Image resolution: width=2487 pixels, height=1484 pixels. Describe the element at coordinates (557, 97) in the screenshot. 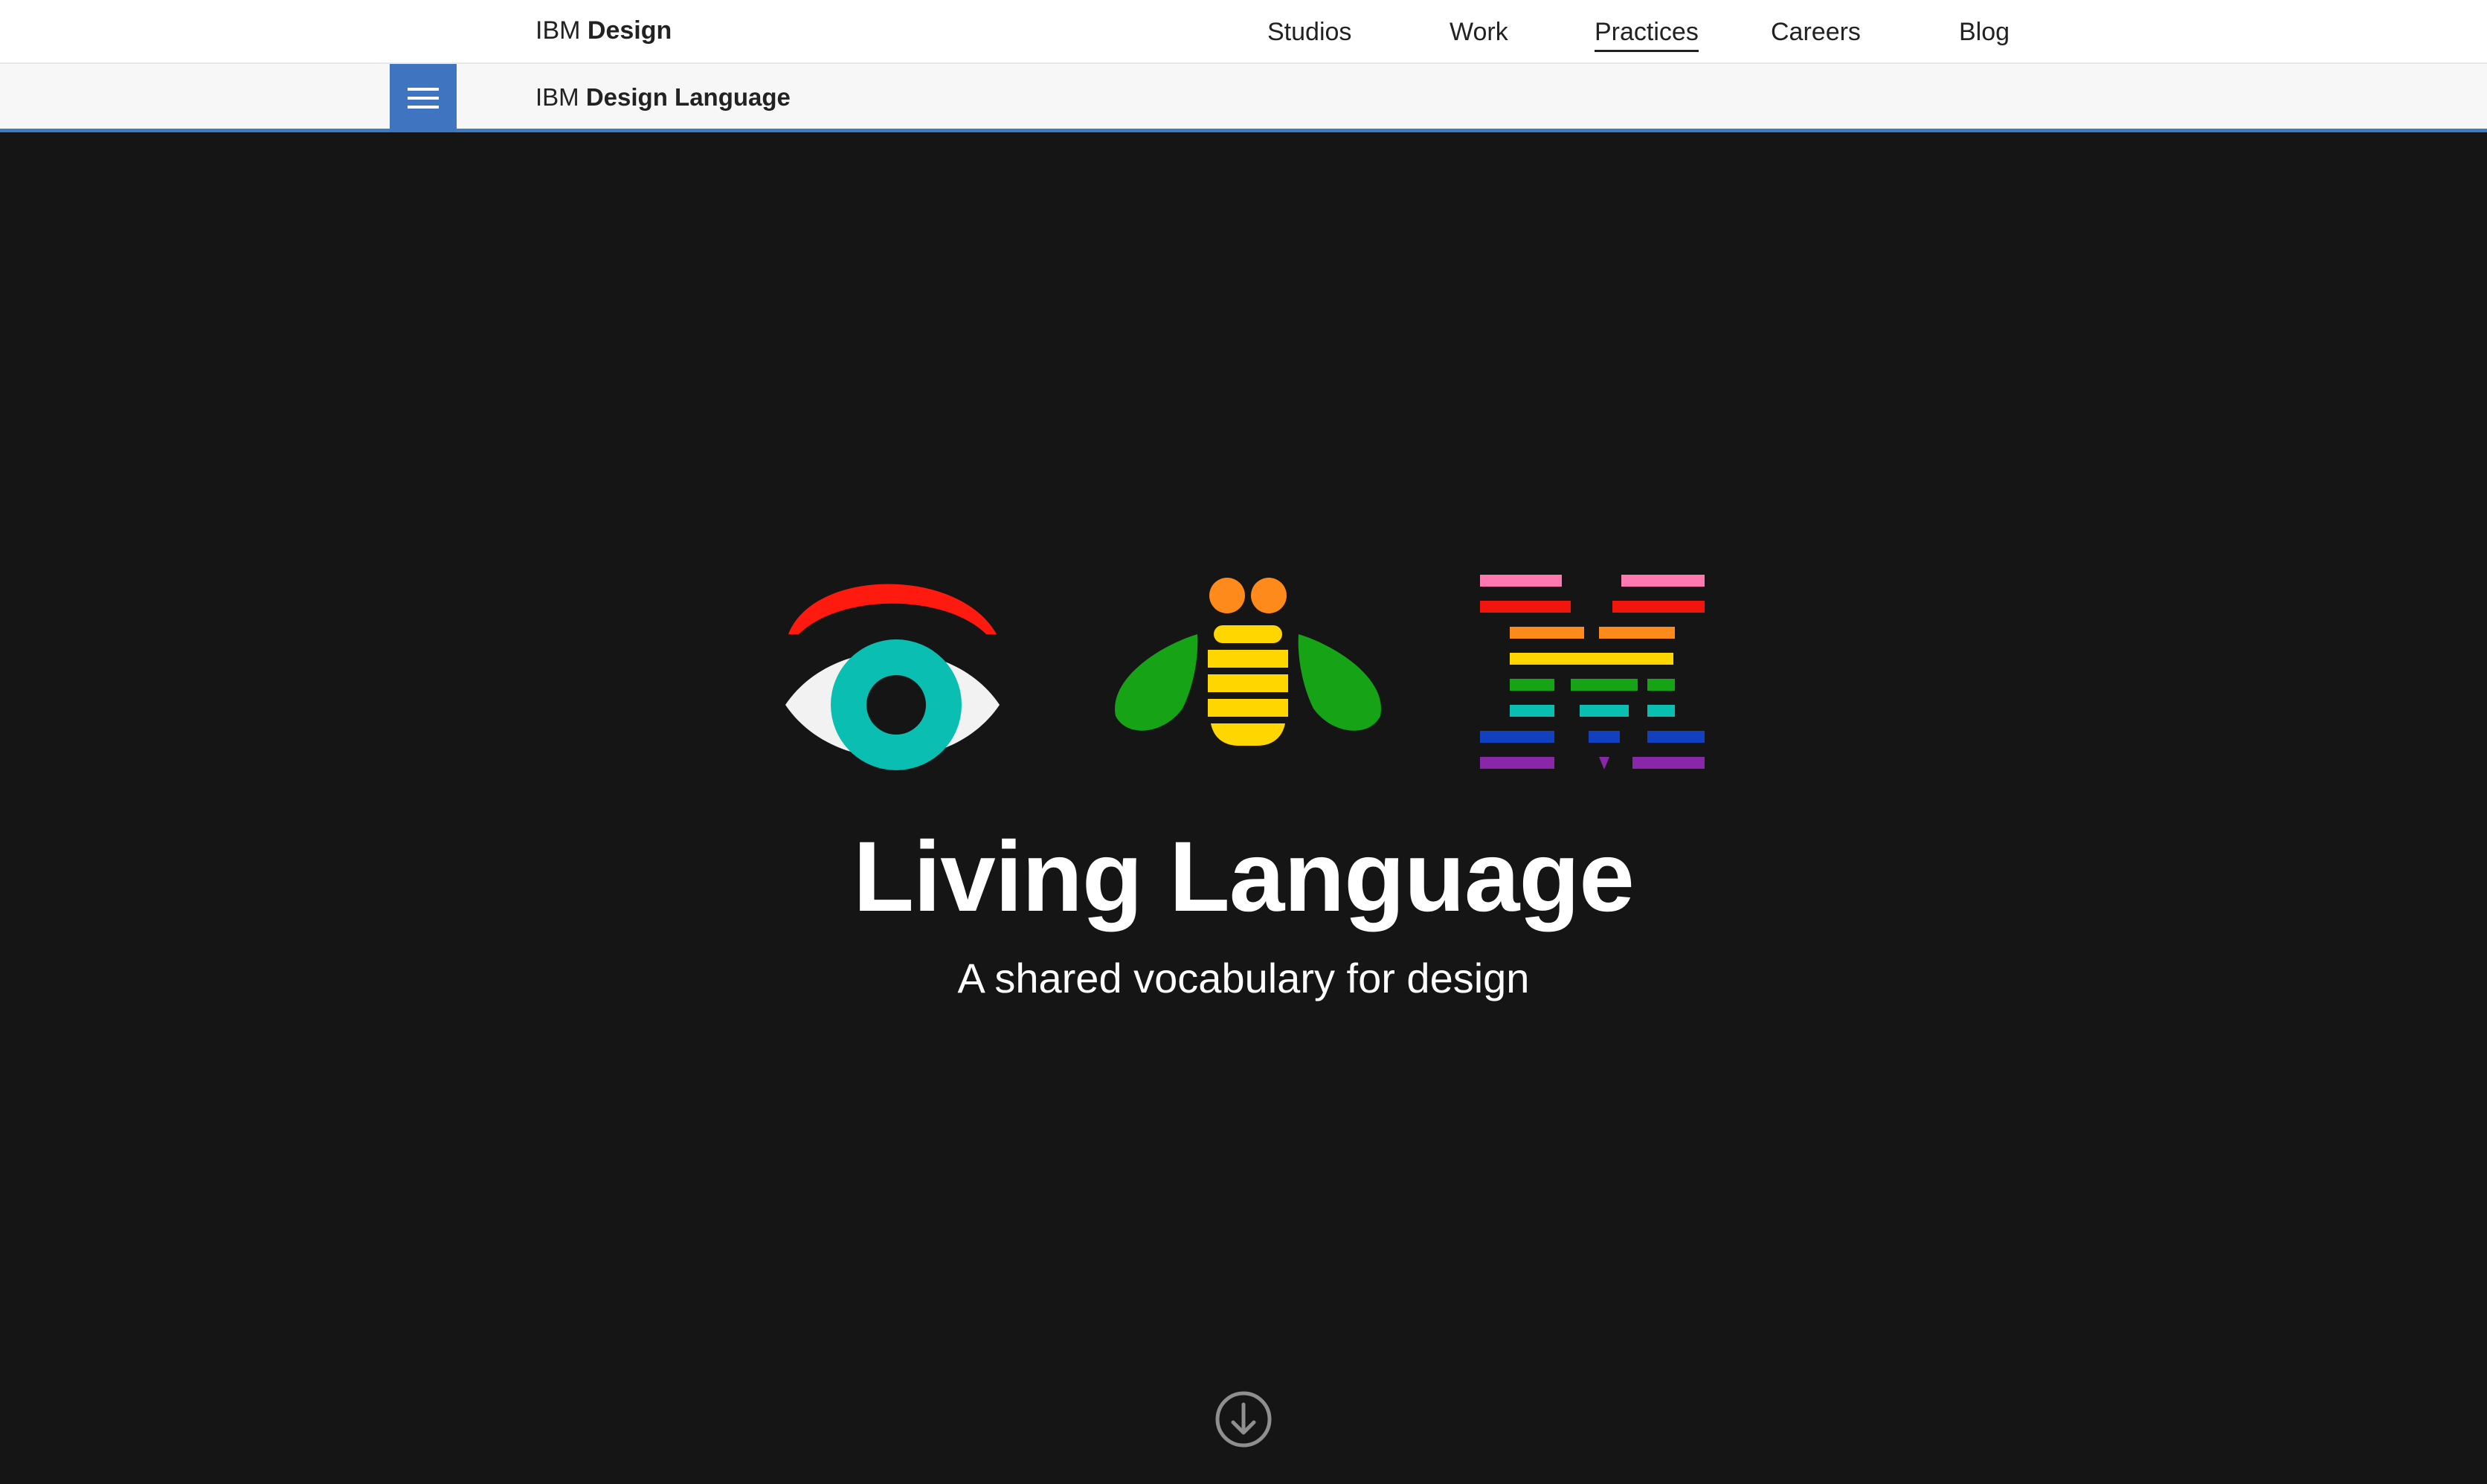

I see `subbrand-prefix: IBM` at that location.